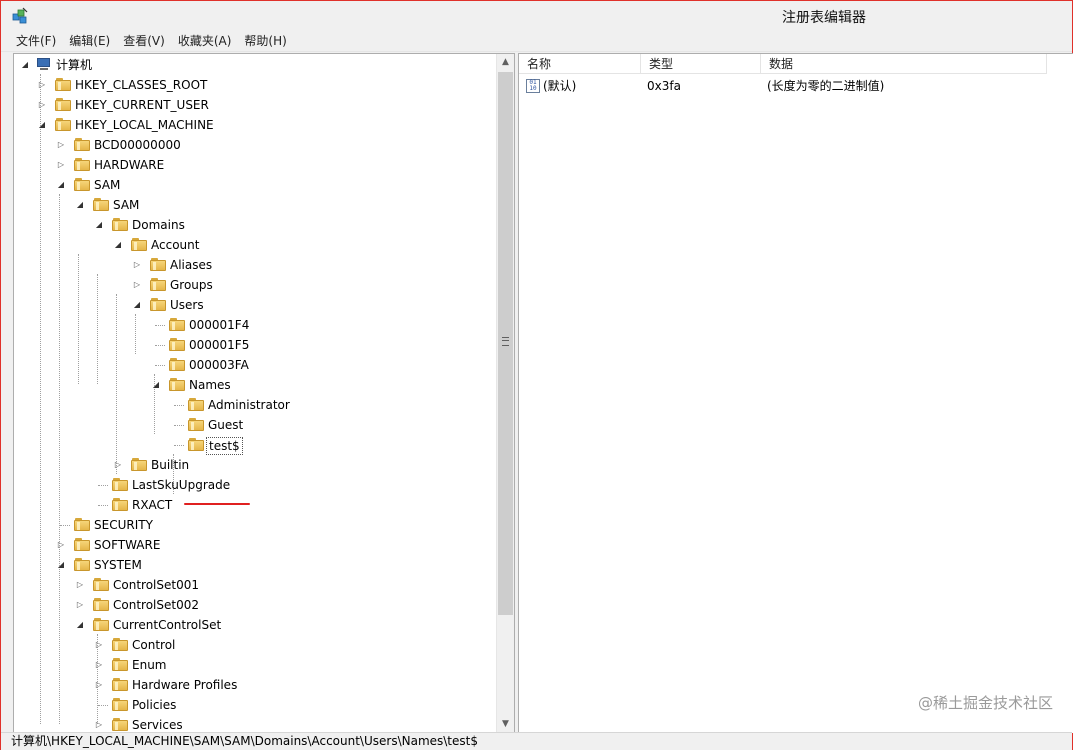  I want to click on menu-help: 帮助(H), so click(264, 41).